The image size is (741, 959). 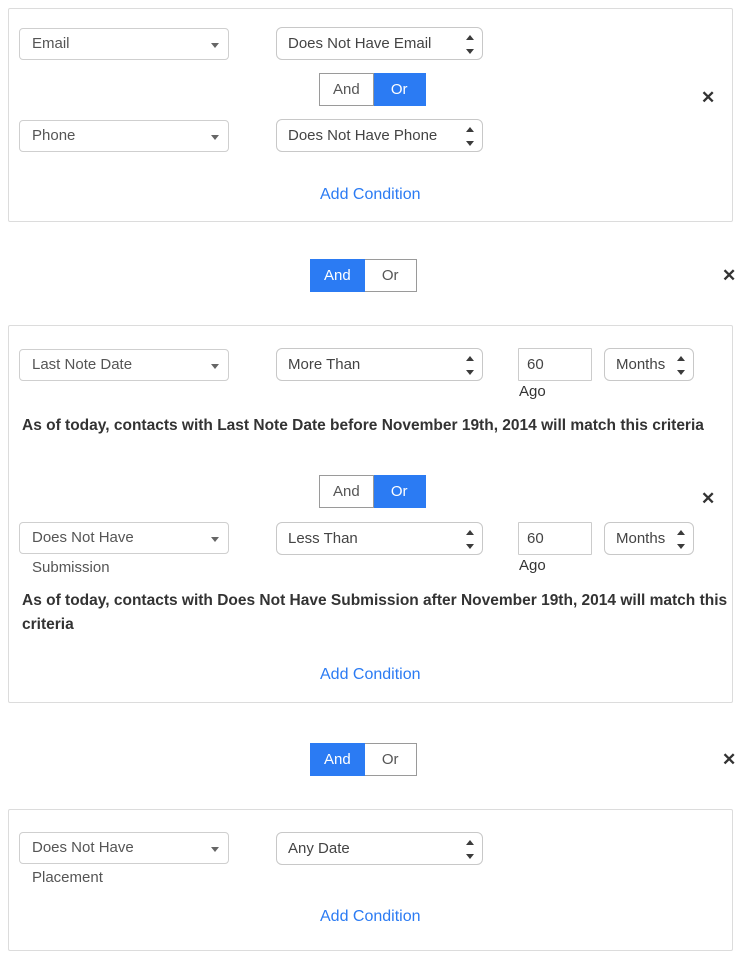 I want to click on field-select-email: Email, so click(x=124, y=44).